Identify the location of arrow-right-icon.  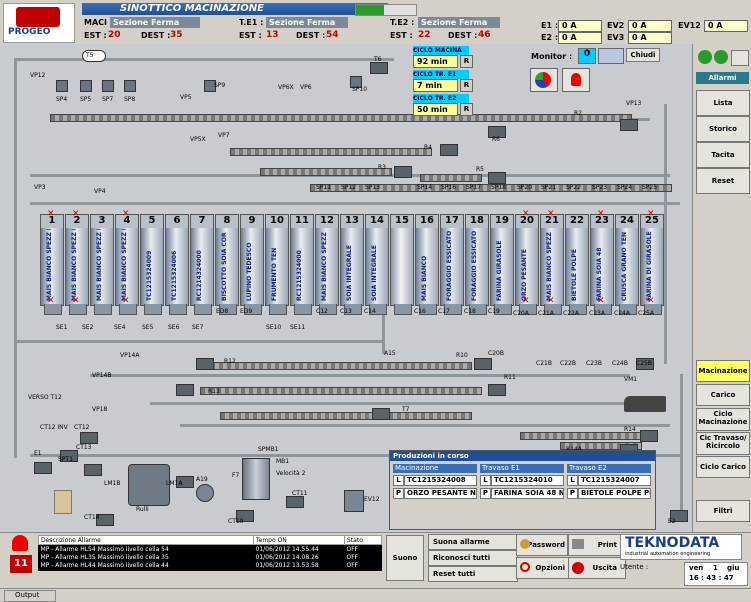
(721, 57).